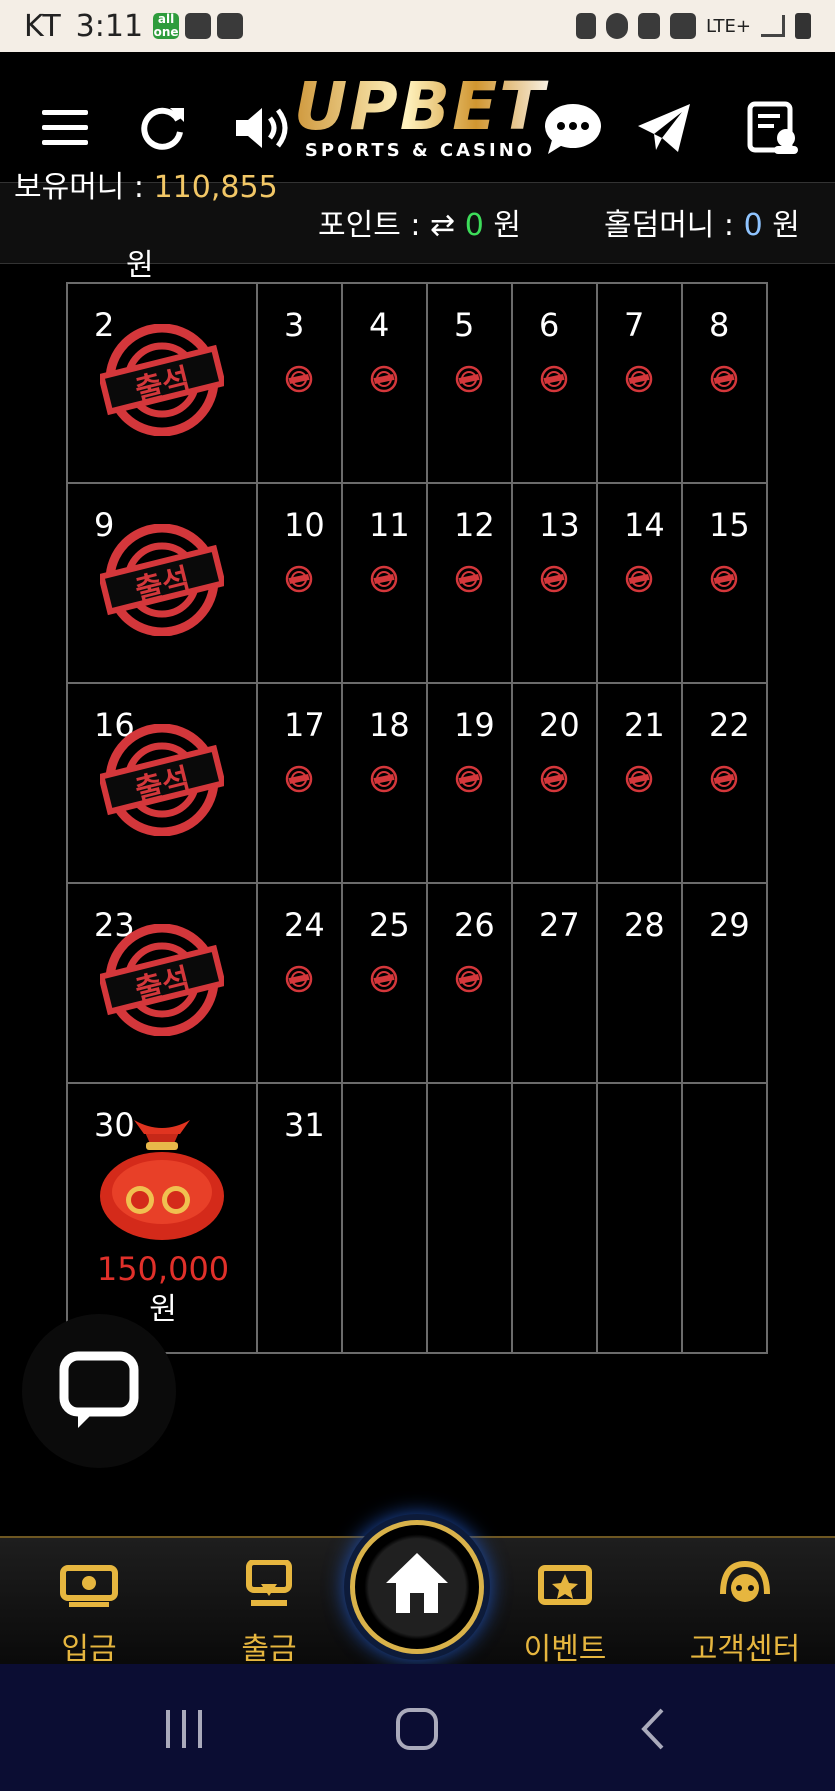 Image resolution: width=835 pixels, height=1791 pixels. What do you see at coordinates (417, 583) in the screenshot?
I see `calendar-week-row: 9 출석 10 11 12 13 14 15` at bounding box center [417, 583].